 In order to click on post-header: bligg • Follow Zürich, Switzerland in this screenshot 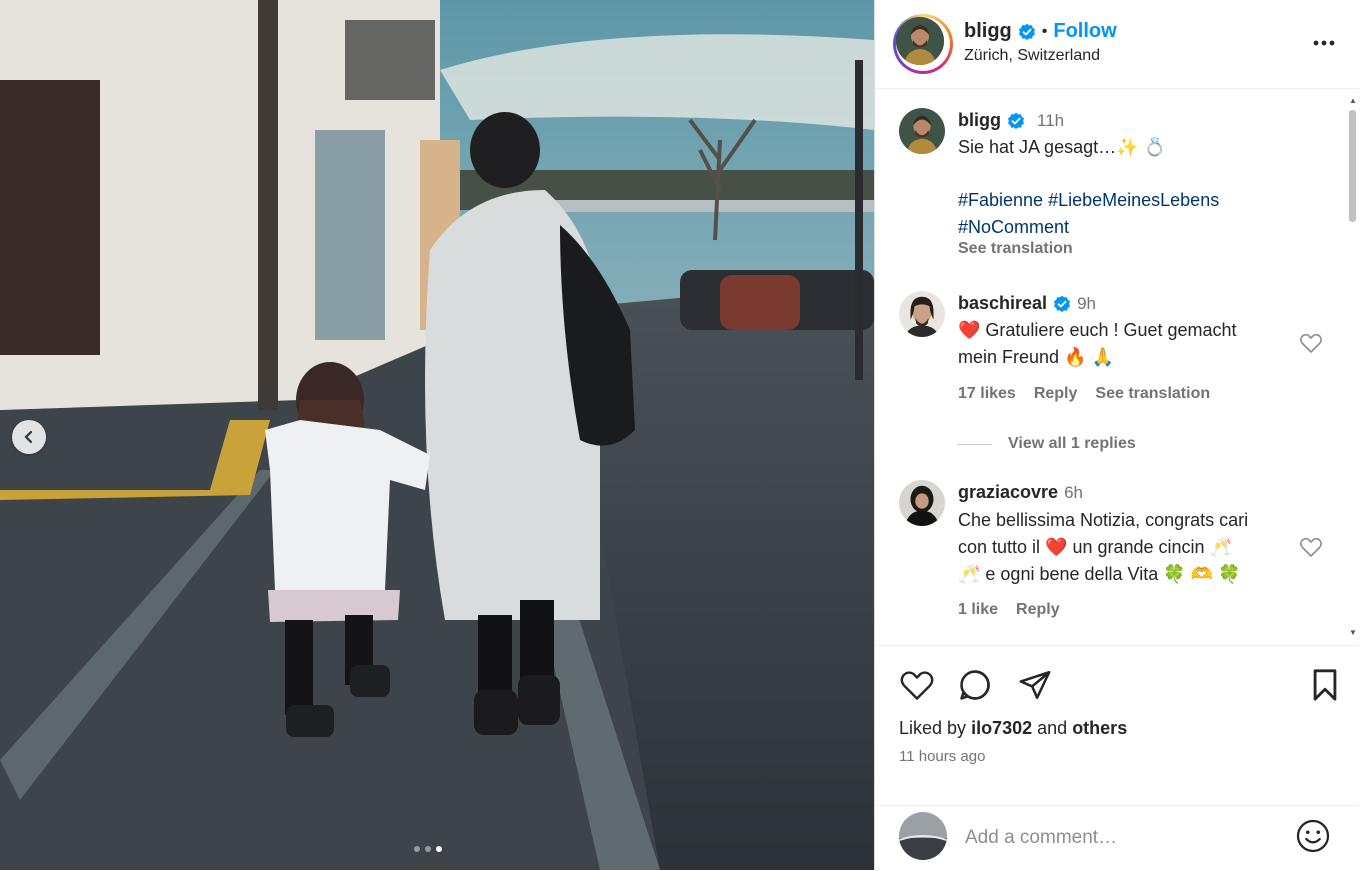, I will do `click(1117, 44)`.